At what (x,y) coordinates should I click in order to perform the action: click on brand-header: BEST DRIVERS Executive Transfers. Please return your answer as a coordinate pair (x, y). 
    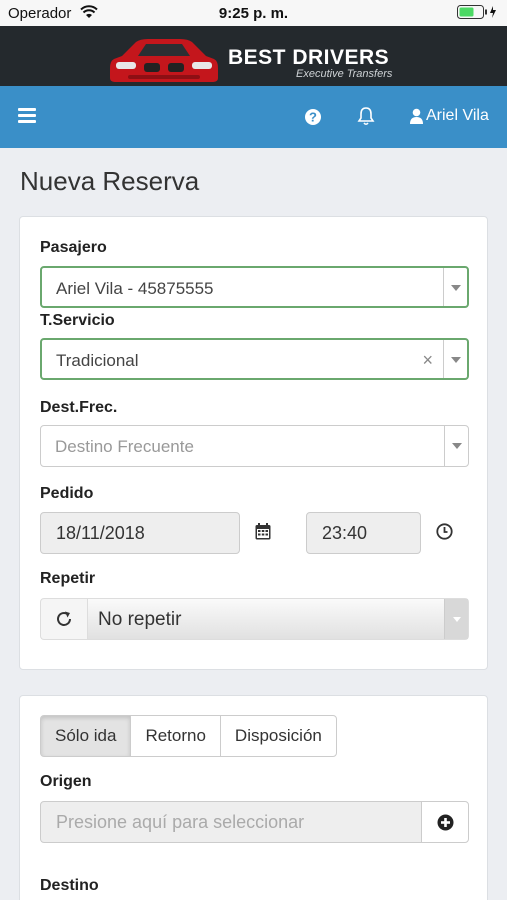
    Looking at the image, I should click on (253, 56).